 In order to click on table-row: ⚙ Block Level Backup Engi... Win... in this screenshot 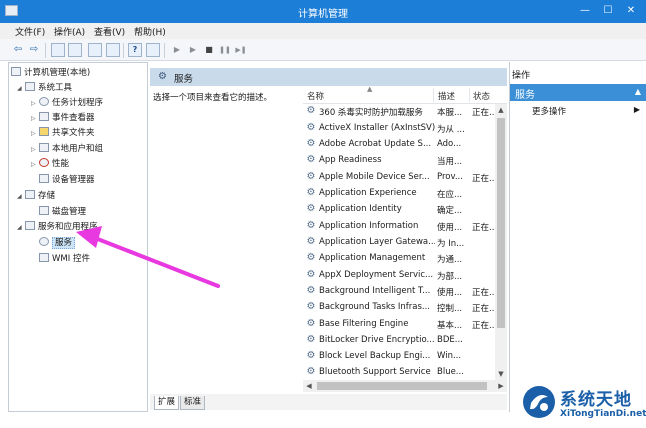, I will do `click(399, 357)`.